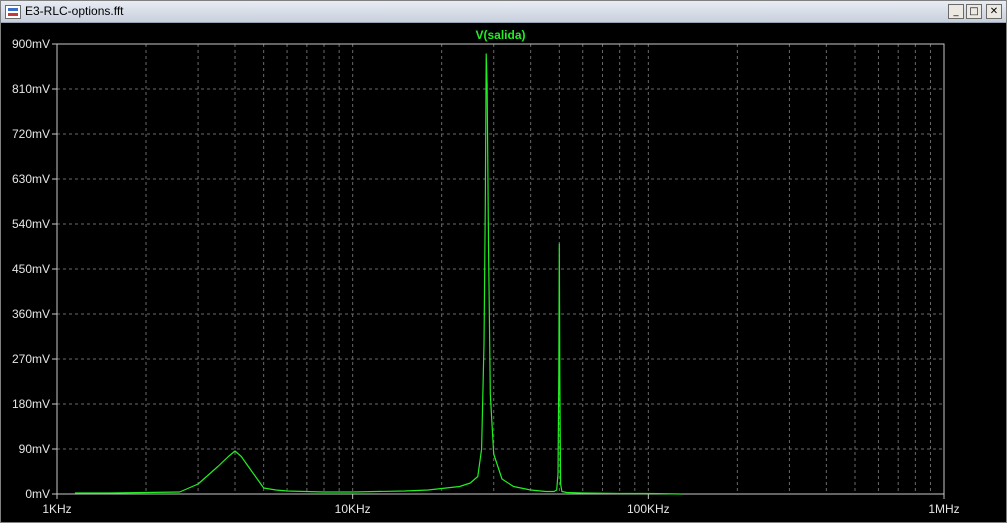  I want to click on close-button: ✕, so click(994, 11).